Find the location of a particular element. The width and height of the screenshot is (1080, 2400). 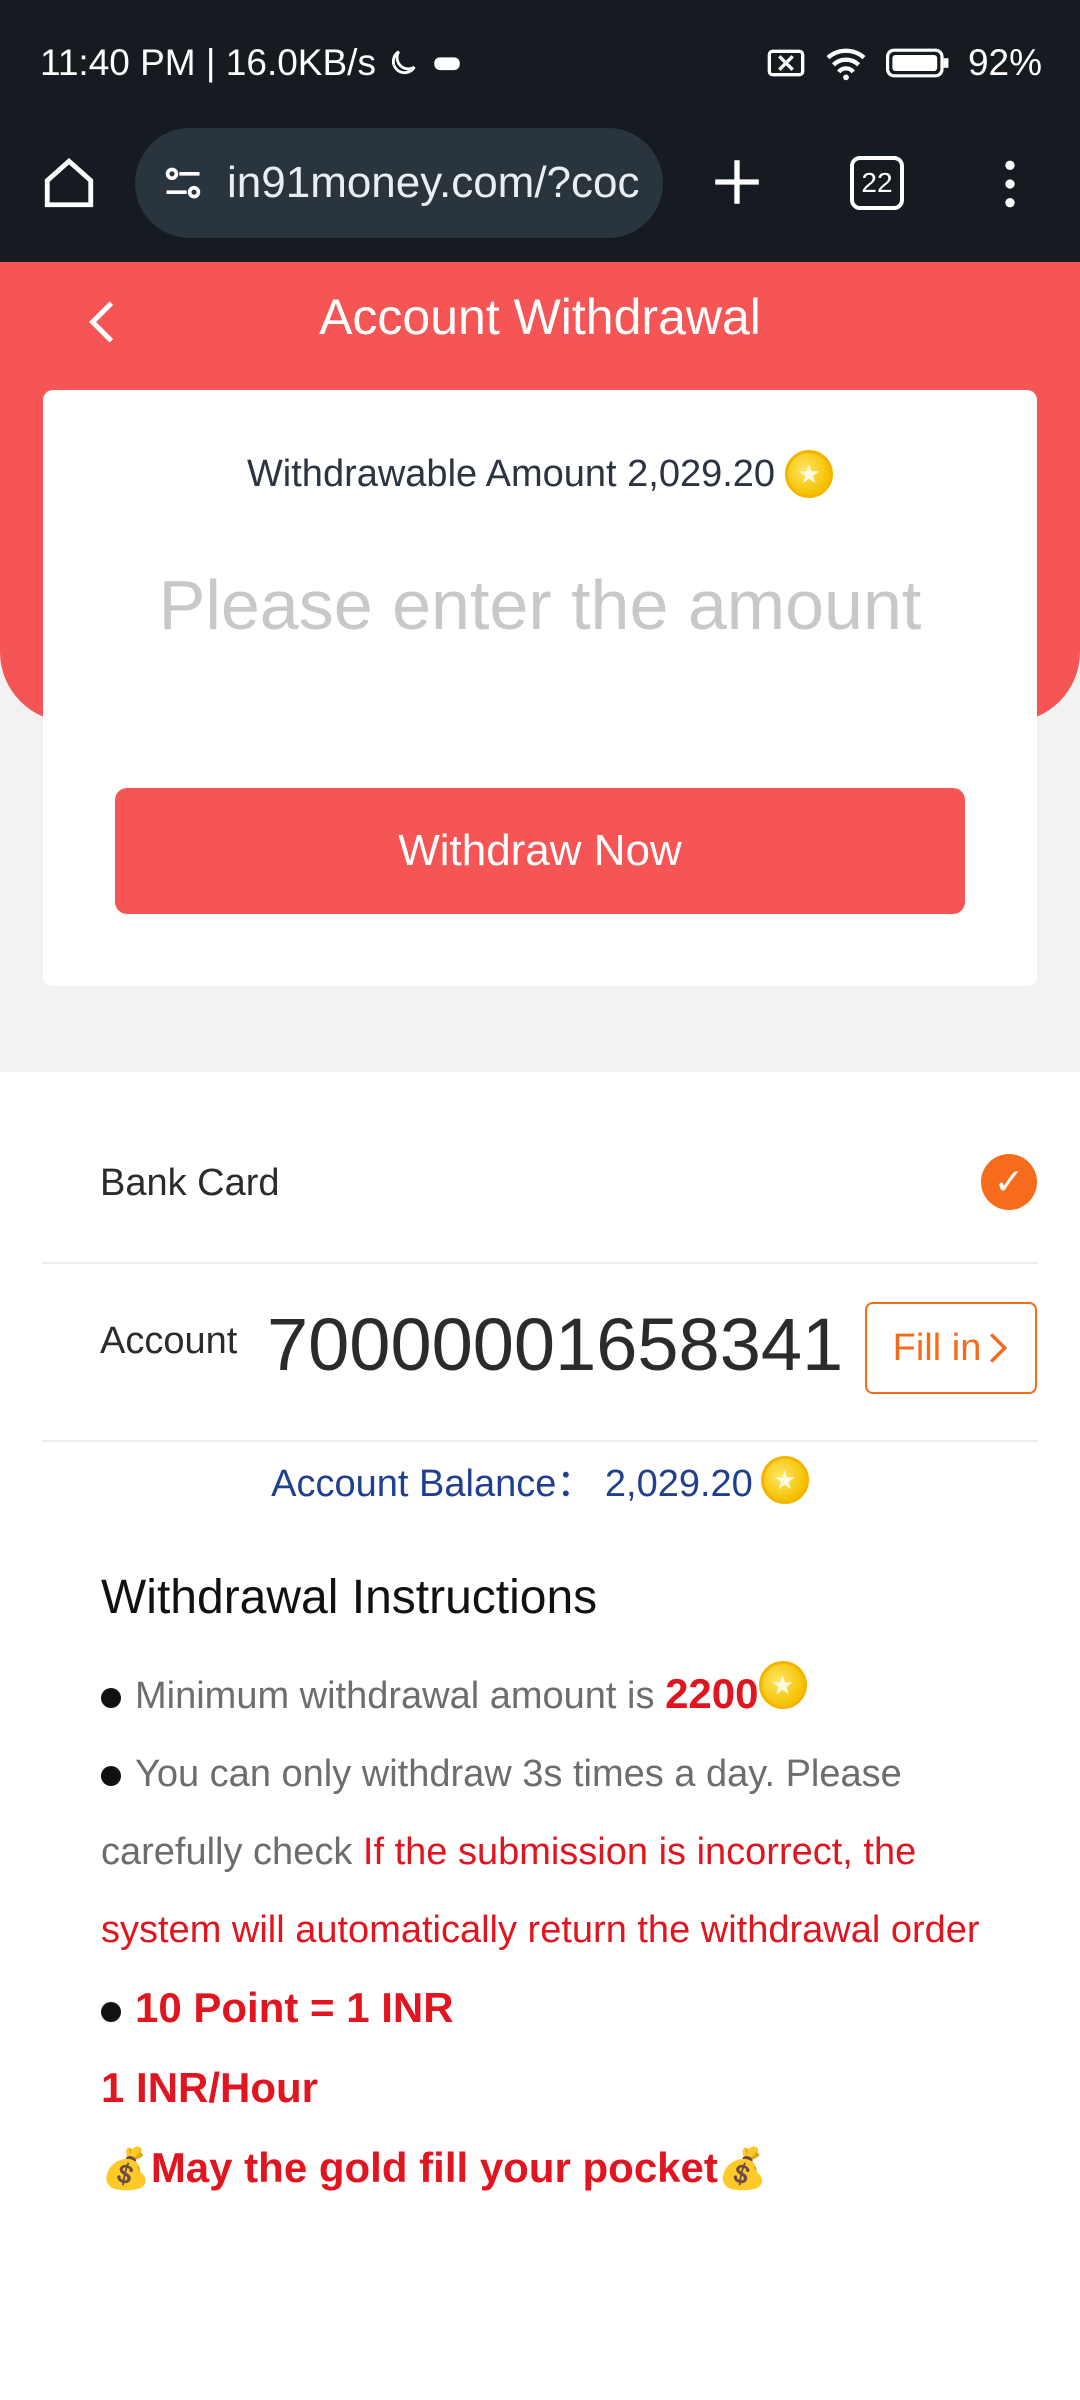

bank-card-label: Bank Card is located at coordinates (190, 1183).